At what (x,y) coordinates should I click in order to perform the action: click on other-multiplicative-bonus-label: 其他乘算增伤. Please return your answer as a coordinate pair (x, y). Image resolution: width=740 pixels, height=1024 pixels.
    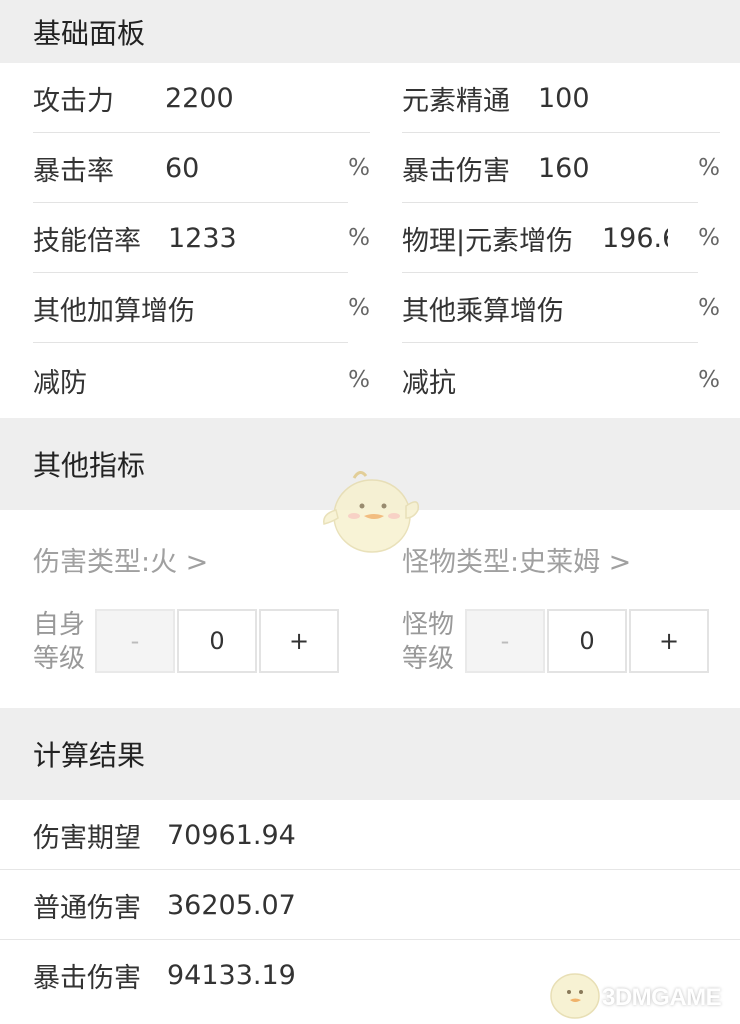
    Looking at the image, I should click on (483, 311).